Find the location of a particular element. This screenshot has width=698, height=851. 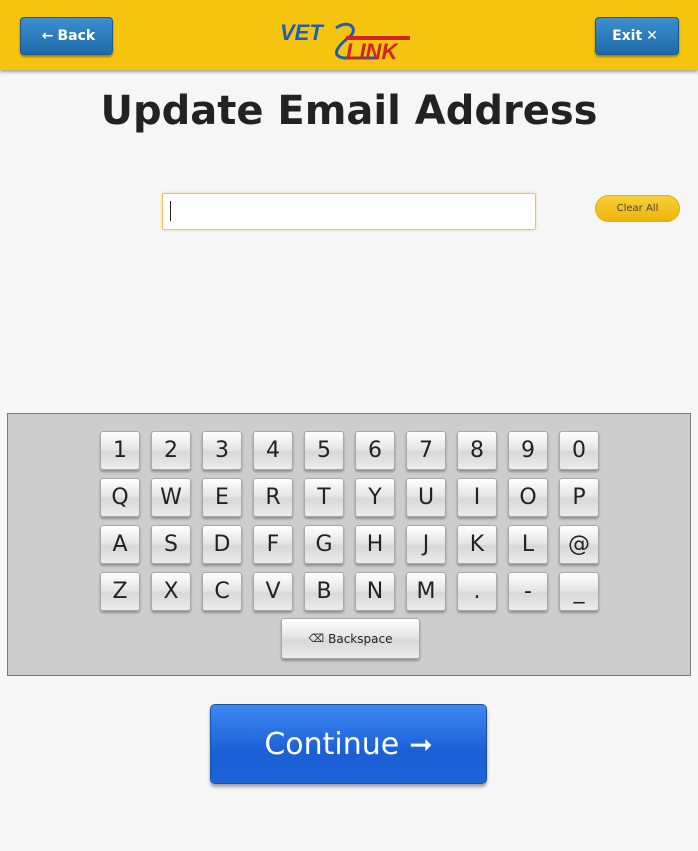

clear-all-button: Clear All is located at coordinates (637, 208).